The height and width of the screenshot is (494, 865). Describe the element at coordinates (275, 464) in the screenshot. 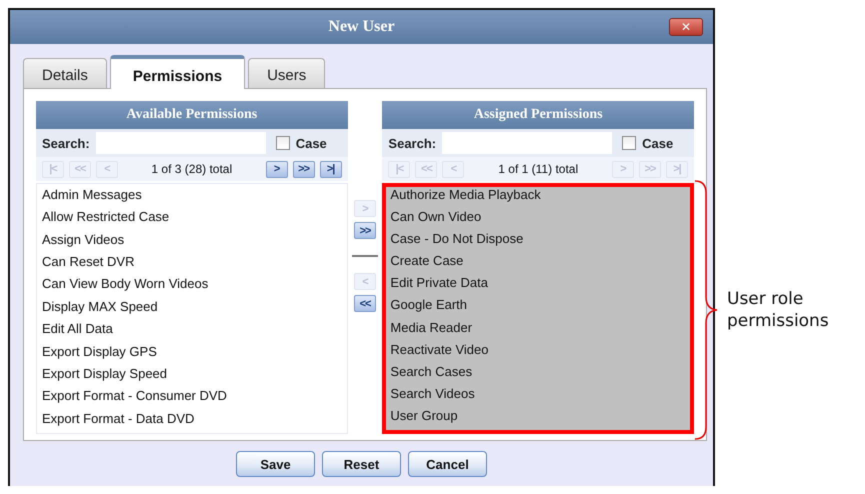

I see `dialog-button: Save` at that location.